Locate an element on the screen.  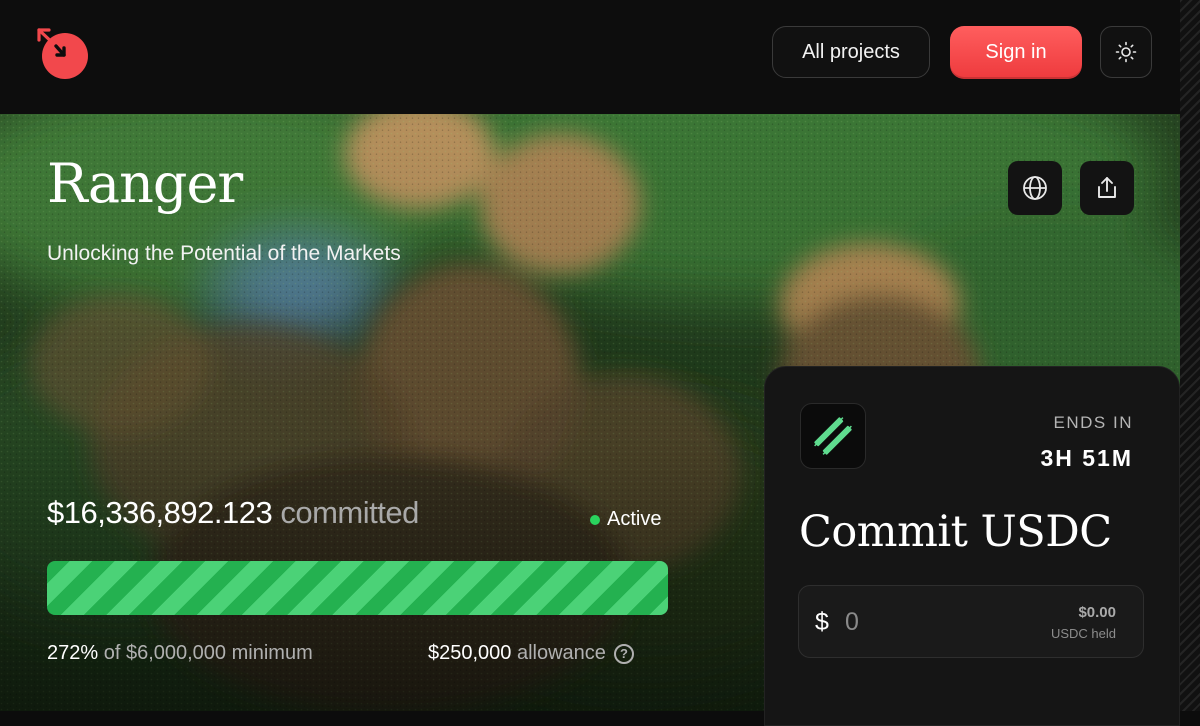
share-button is located at coordinates (1107, 188).